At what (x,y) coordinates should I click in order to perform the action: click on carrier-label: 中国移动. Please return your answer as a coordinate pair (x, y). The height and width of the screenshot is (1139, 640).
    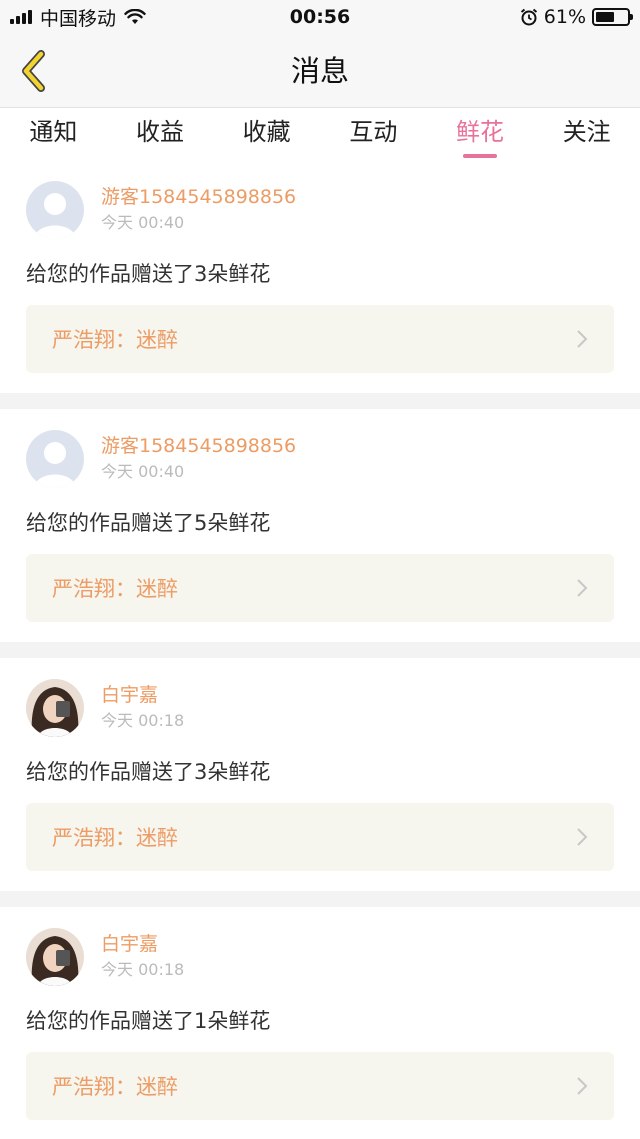
    Looking at the image, I should click on (78, 18).